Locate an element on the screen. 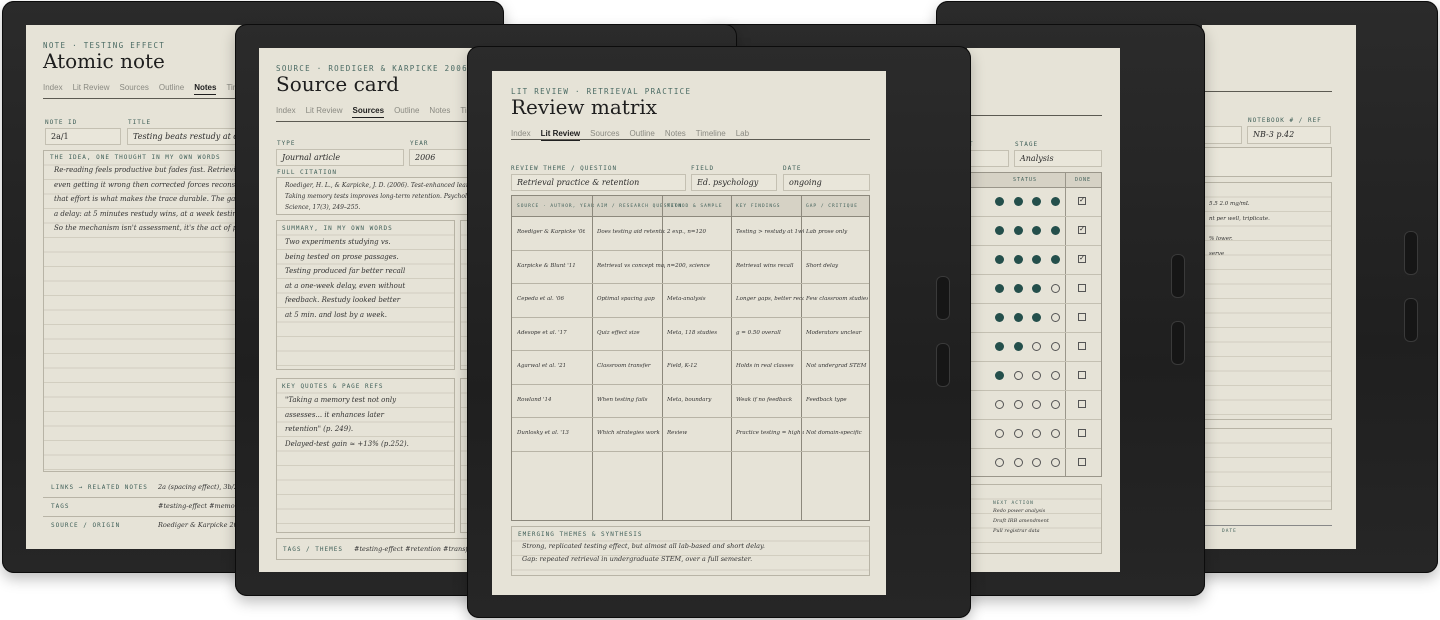 This screenshot has width=1440, height=620. matrix-cell: Does testing aid retention? is located at coordinates (631, 232).